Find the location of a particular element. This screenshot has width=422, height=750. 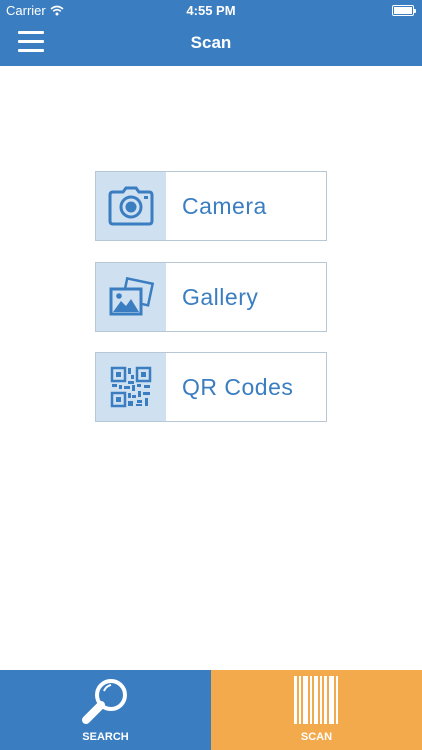

qr-codes-label: QR Codes is located at coordinates (238, 387).